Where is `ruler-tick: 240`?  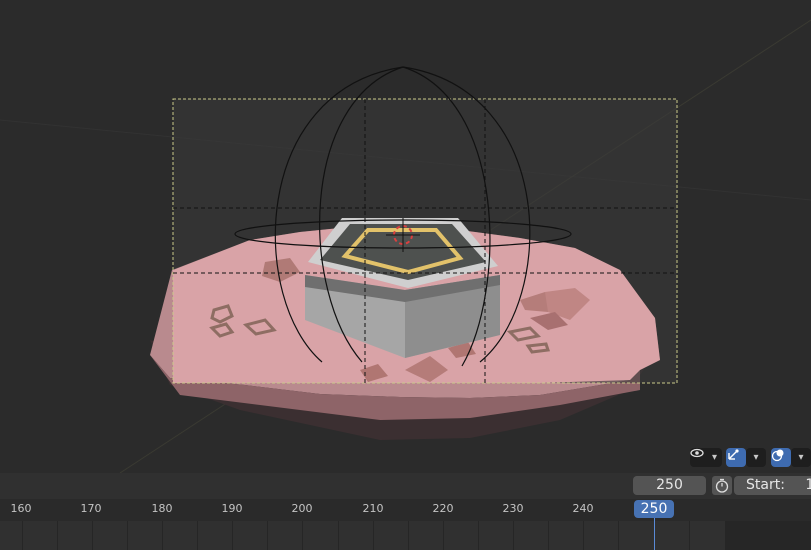 ruler-tick: 240 is located at coordinates (583, 508).